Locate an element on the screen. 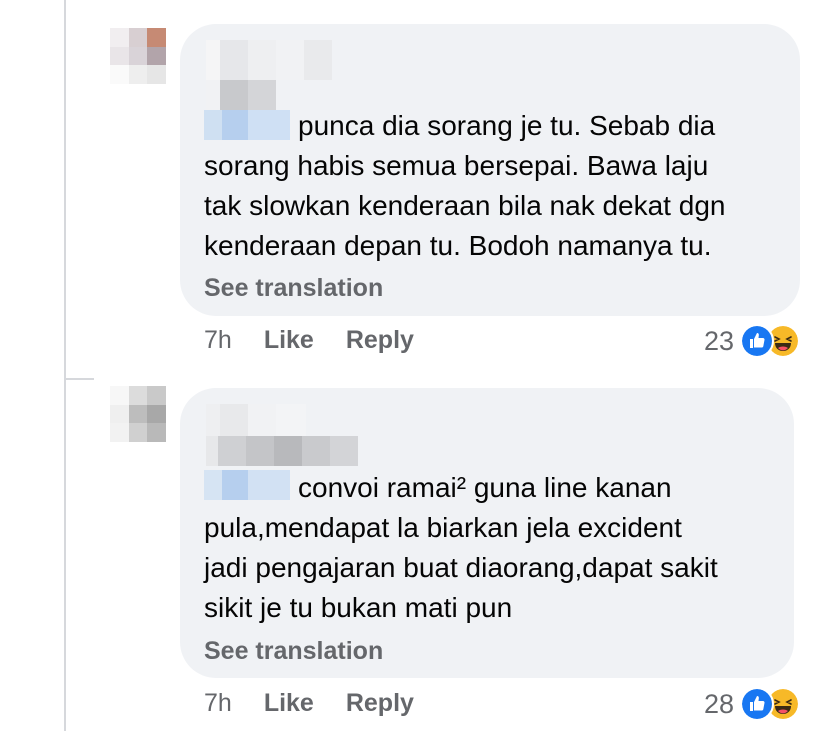 This screenshot has height=731, width=828. reactions-summary: 23 is located at coordinates (752, 341).